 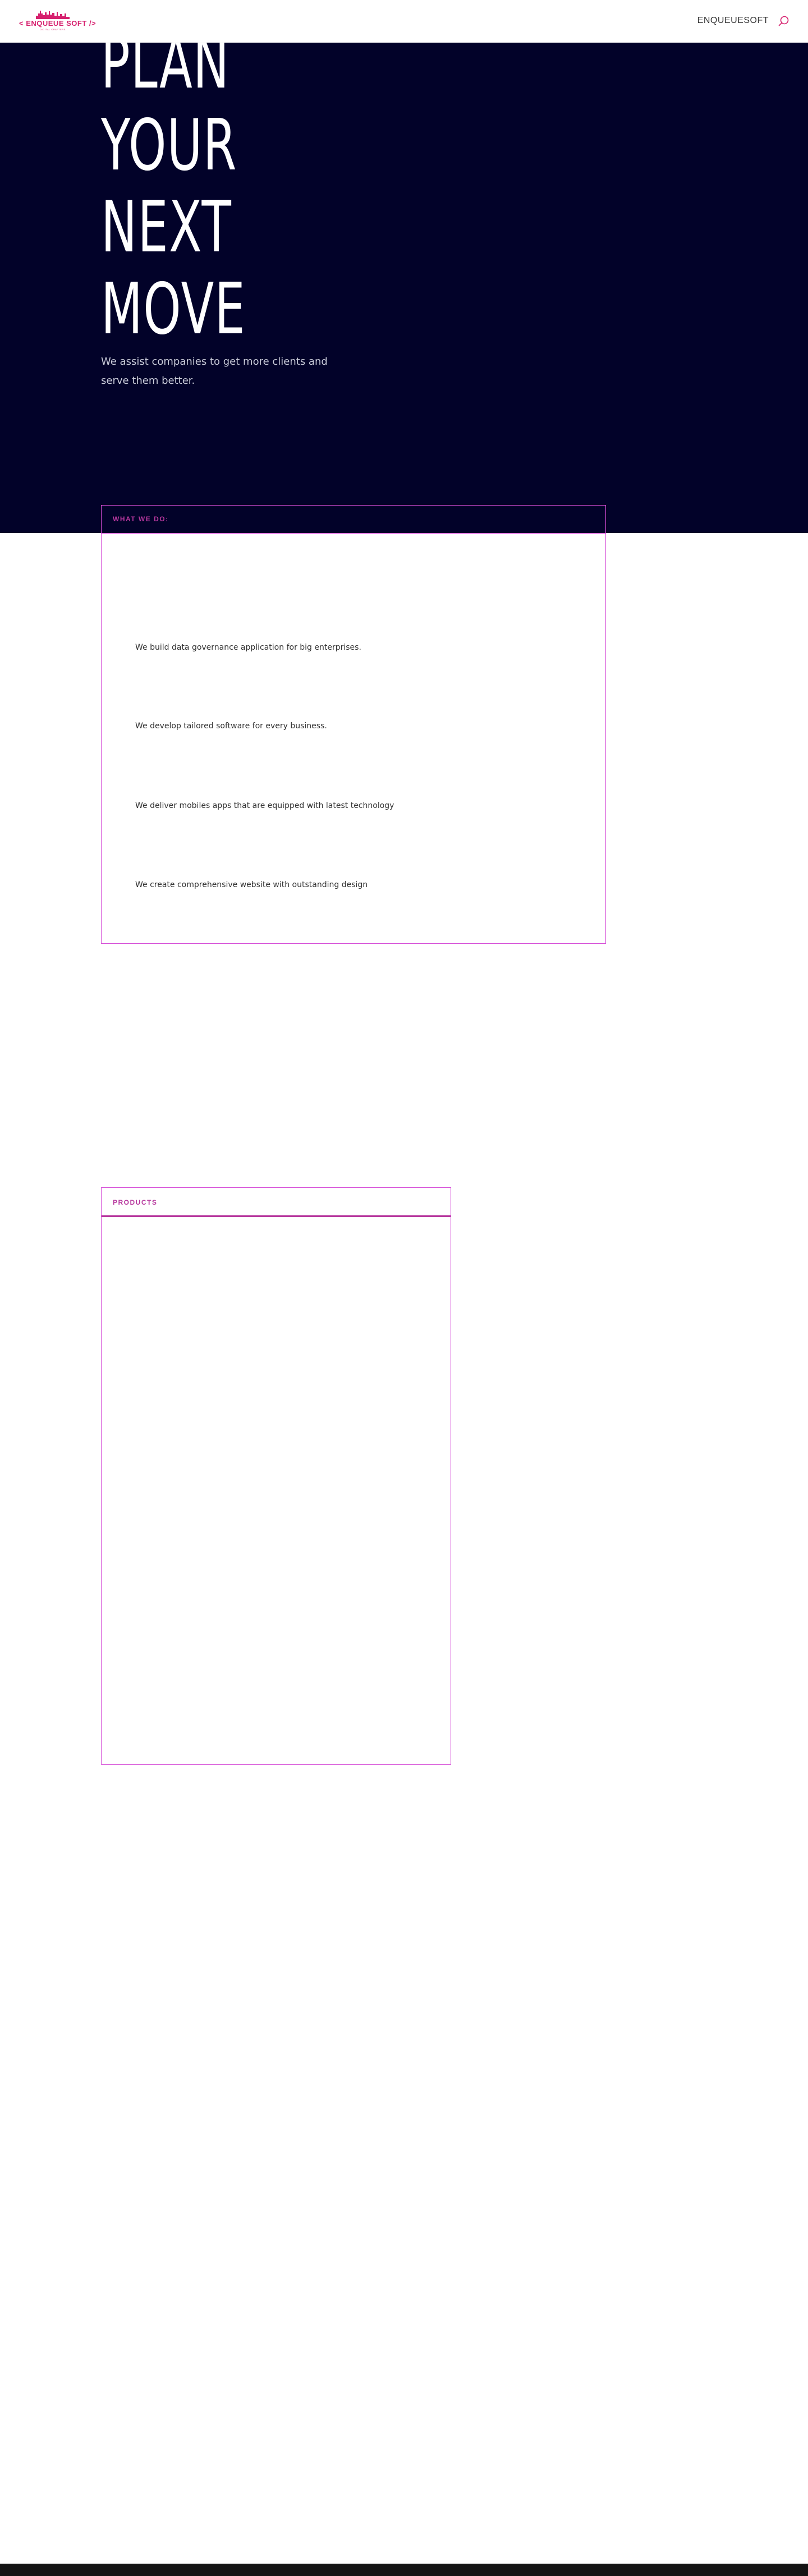 What do you see at coordinates (141, 519) in the screenshot?
I see `what-we-do-label: WHAT WE DO:` at bounding box center [141, 519].